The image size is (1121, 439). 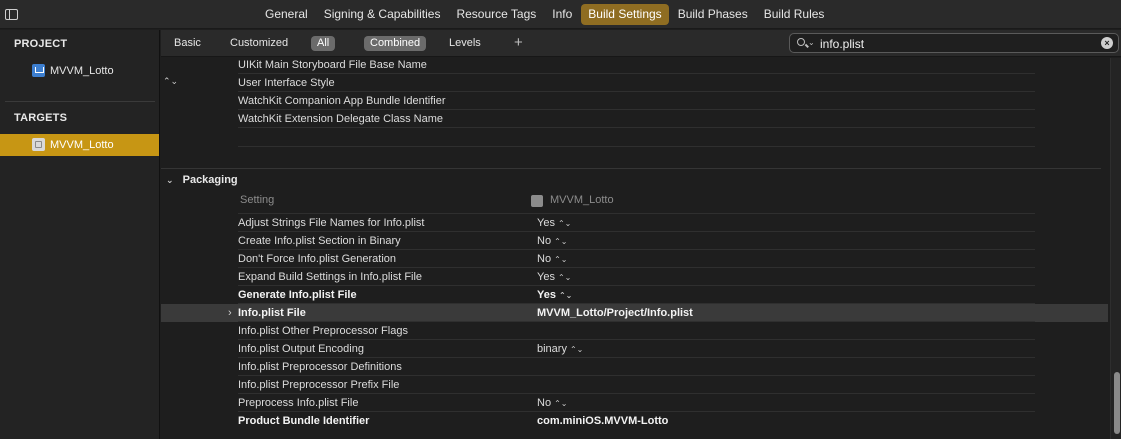 What do you see at coordinates (801, 42) in the screenshot?
I see `search-icon` at bounding box center [801, 42].